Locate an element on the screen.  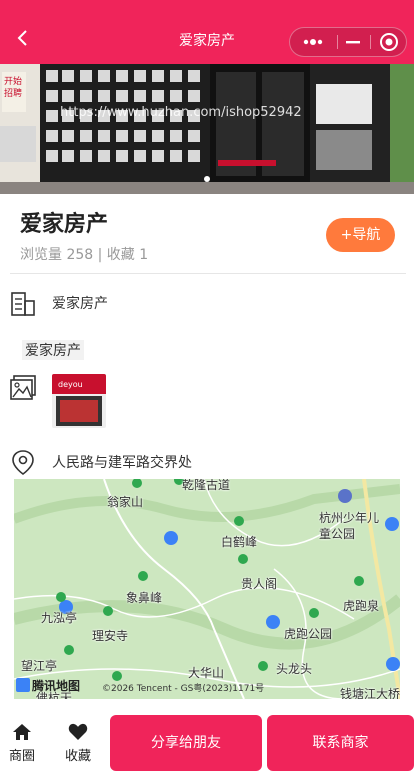
navigation-bar: 爱家房产 is located at coordinates (207, 32).